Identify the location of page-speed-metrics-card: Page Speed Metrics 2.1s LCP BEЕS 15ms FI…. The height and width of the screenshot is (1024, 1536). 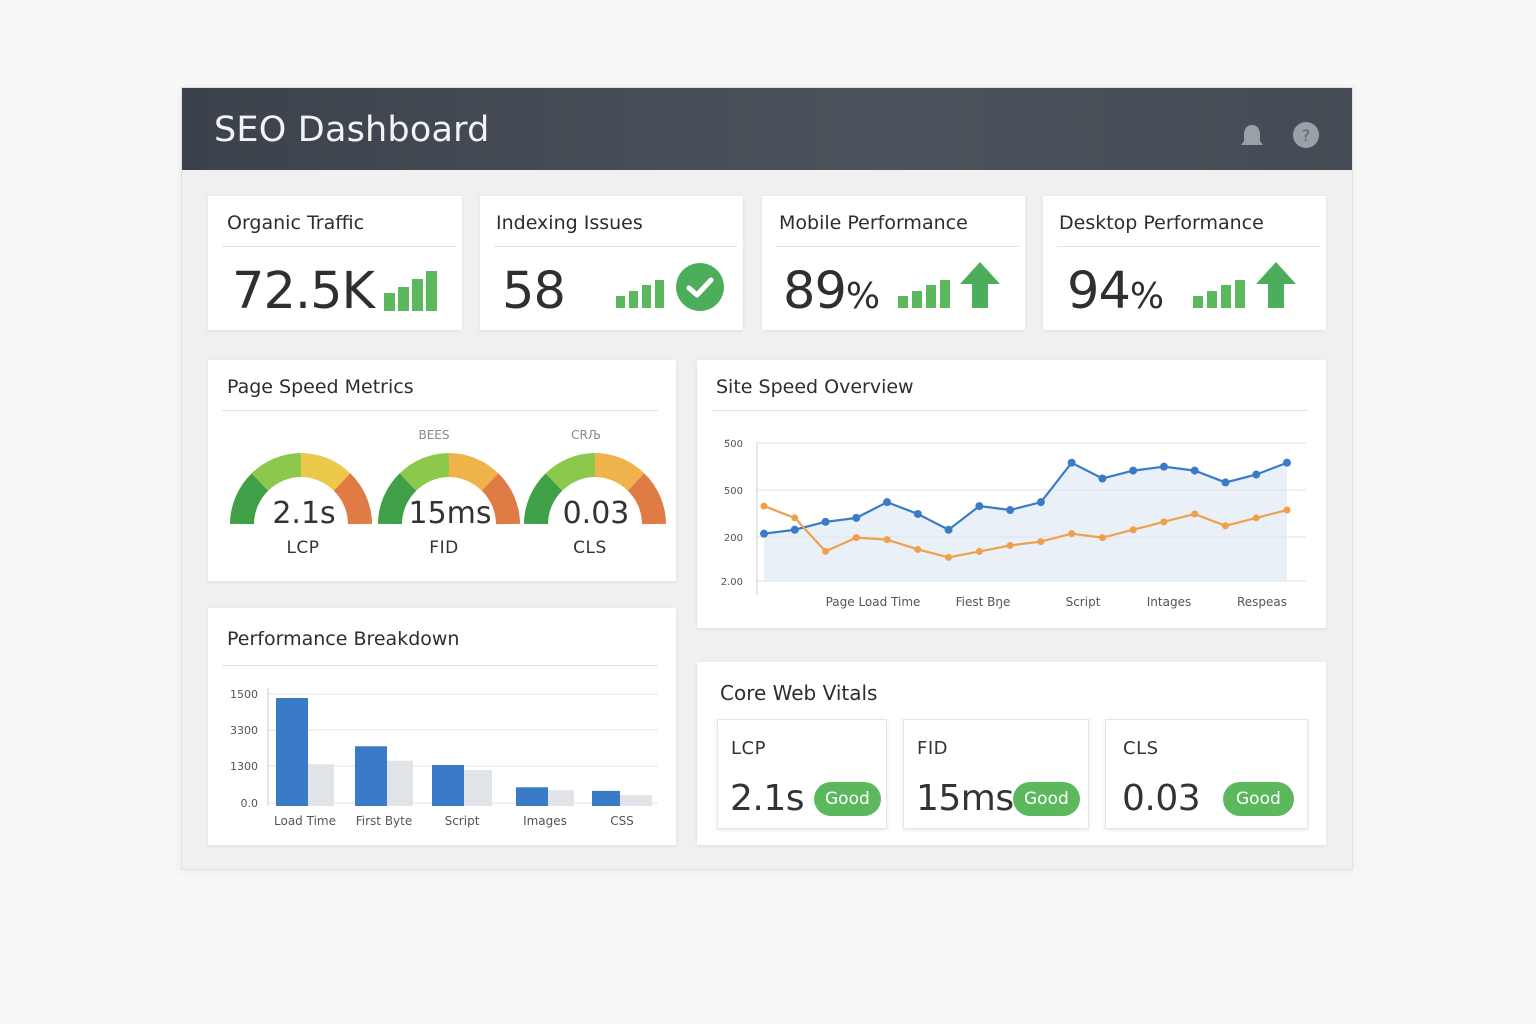
(442, 470).